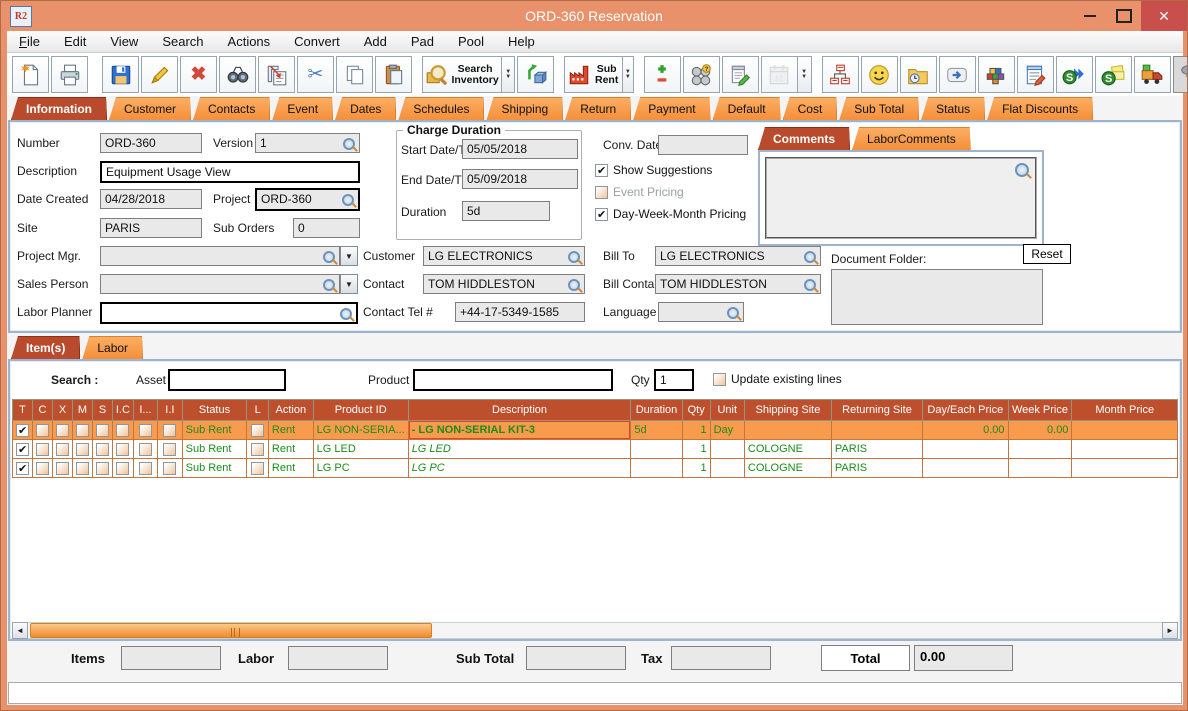 This screenshot has width=1188, height=711. Describe the element at coordinates (307, 143) in the screenshot. I see `version-field: 1` at that location.